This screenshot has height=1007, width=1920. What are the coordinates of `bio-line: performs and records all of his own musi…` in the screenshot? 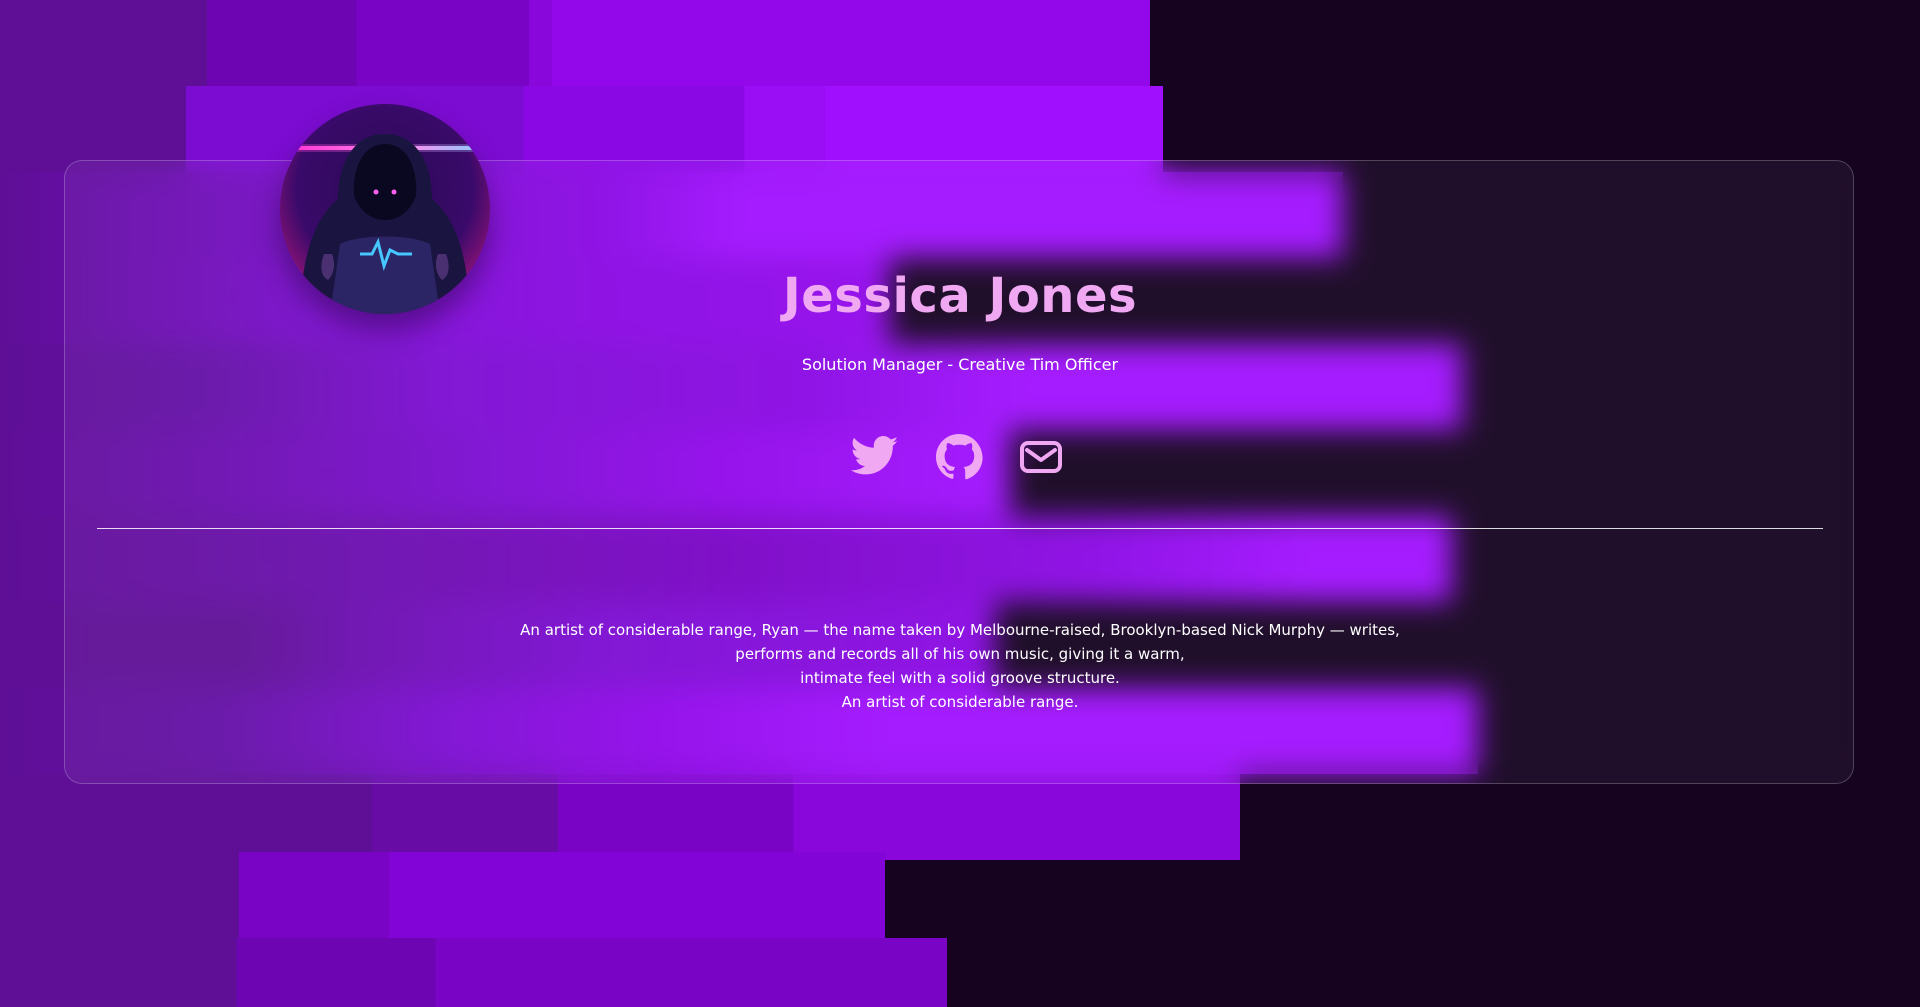 It's located at (960, 654).